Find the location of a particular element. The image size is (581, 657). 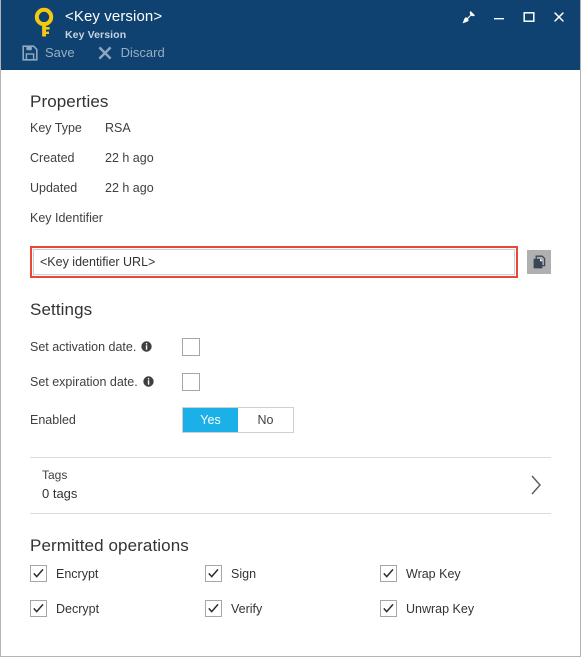

save-button: Save is located at coordinates (48, 52).